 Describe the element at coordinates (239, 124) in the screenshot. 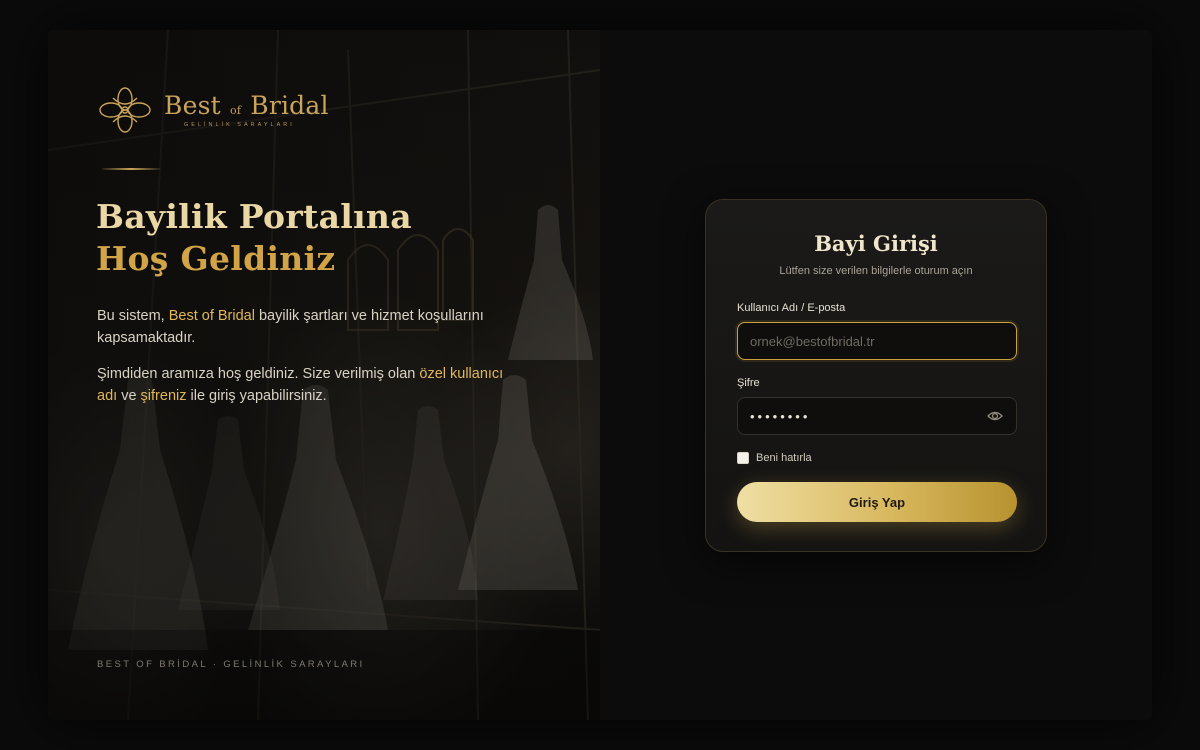

I see `brand-tagline: GELİNLİK SARAYLARI` at that location.